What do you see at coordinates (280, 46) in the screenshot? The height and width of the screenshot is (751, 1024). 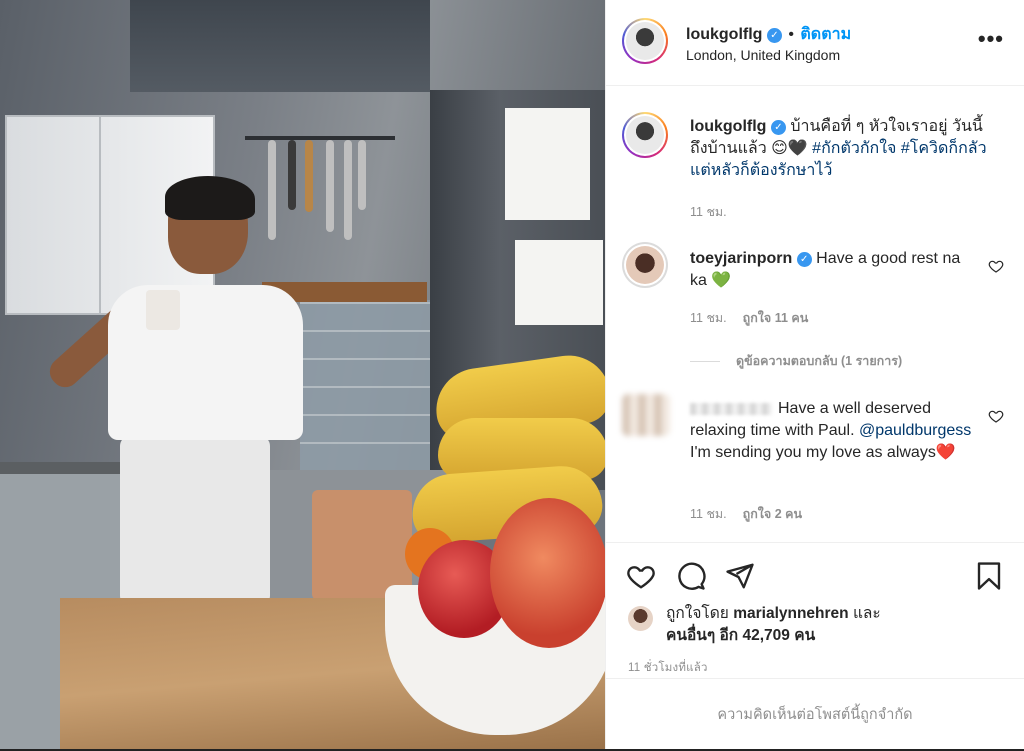 I see `cooker-hood` at bounding box center [280, 46].